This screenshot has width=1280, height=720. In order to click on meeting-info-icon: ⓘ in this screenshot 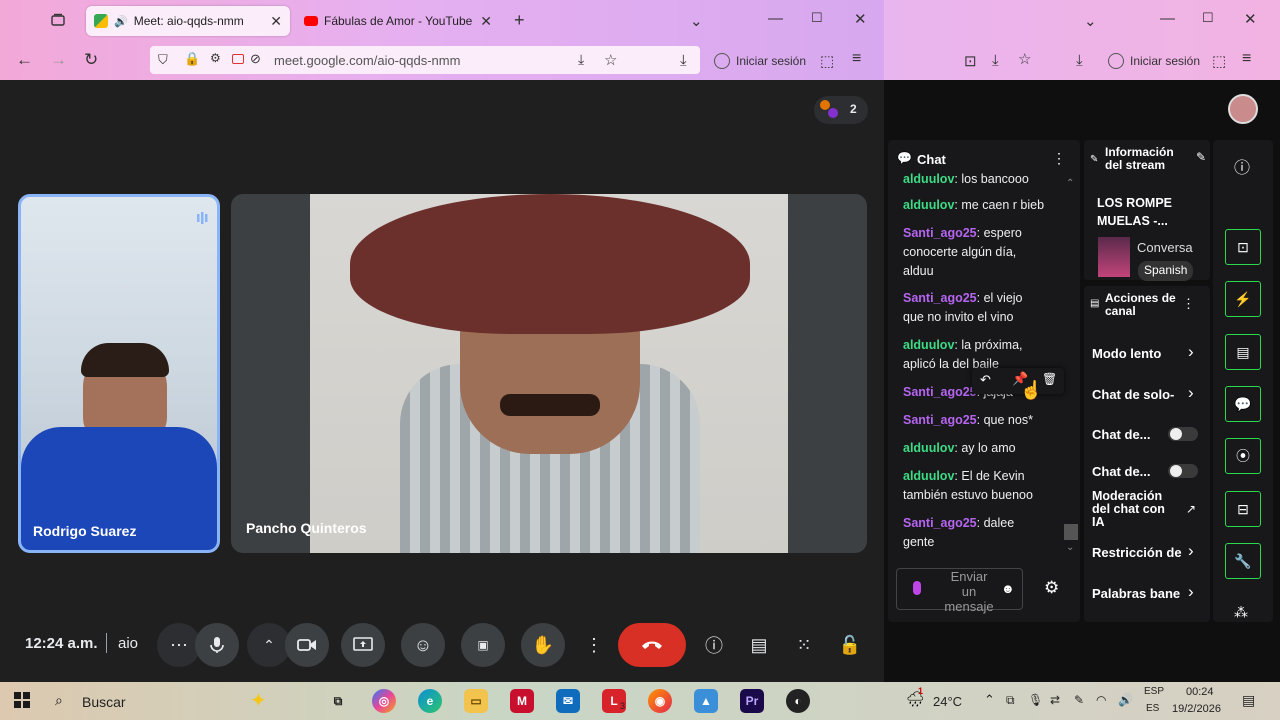, I will do `click(714, 645)`.